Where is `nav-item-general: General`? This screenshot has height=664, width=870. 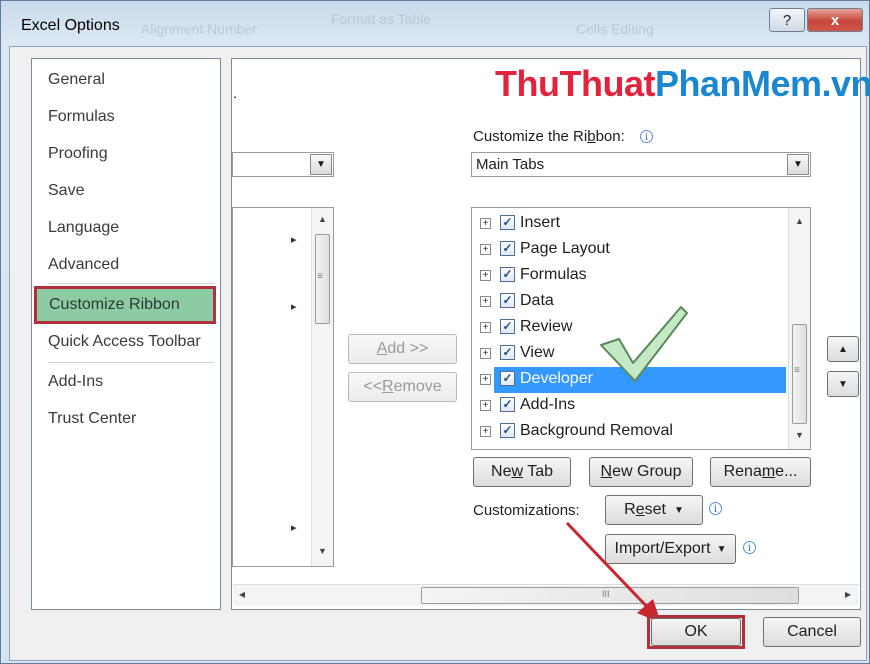
nav-item-general: General is located at coordinates (76, 80).